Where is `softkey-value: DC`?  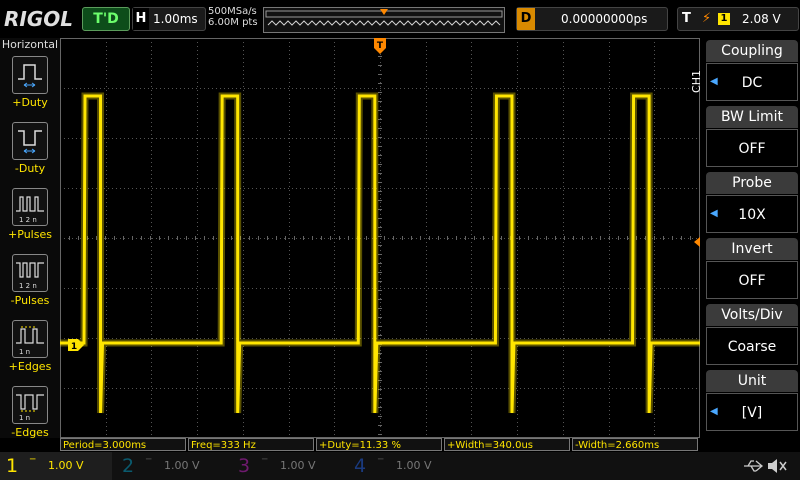 softkey-value: DC is located at coordinates (752, 82).